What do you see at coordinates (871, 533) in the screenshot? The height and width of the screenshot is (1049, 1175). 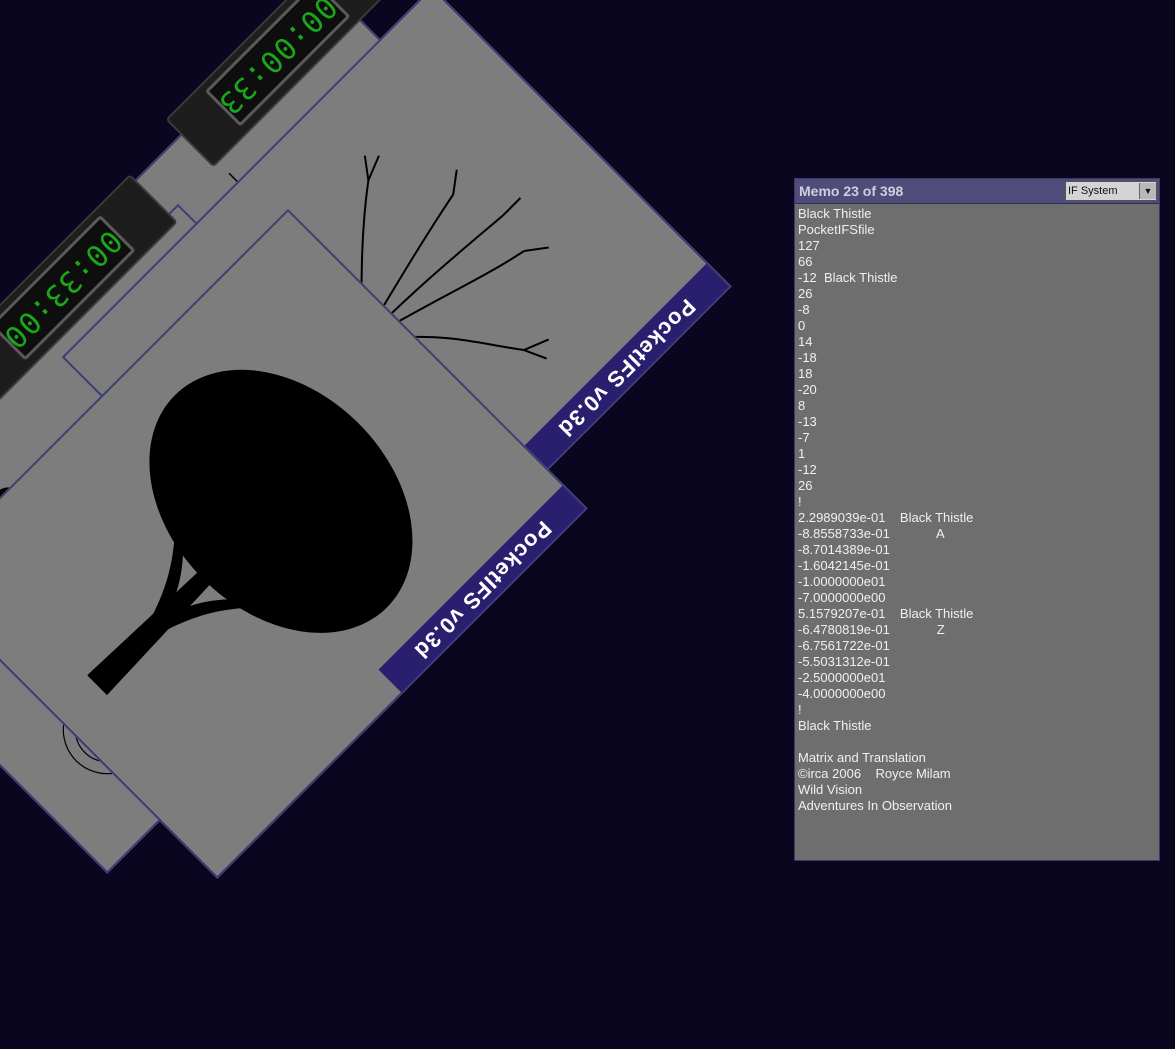 I see `memo-line: -8.8558733e-01 A` at bounding box center [871, 533].